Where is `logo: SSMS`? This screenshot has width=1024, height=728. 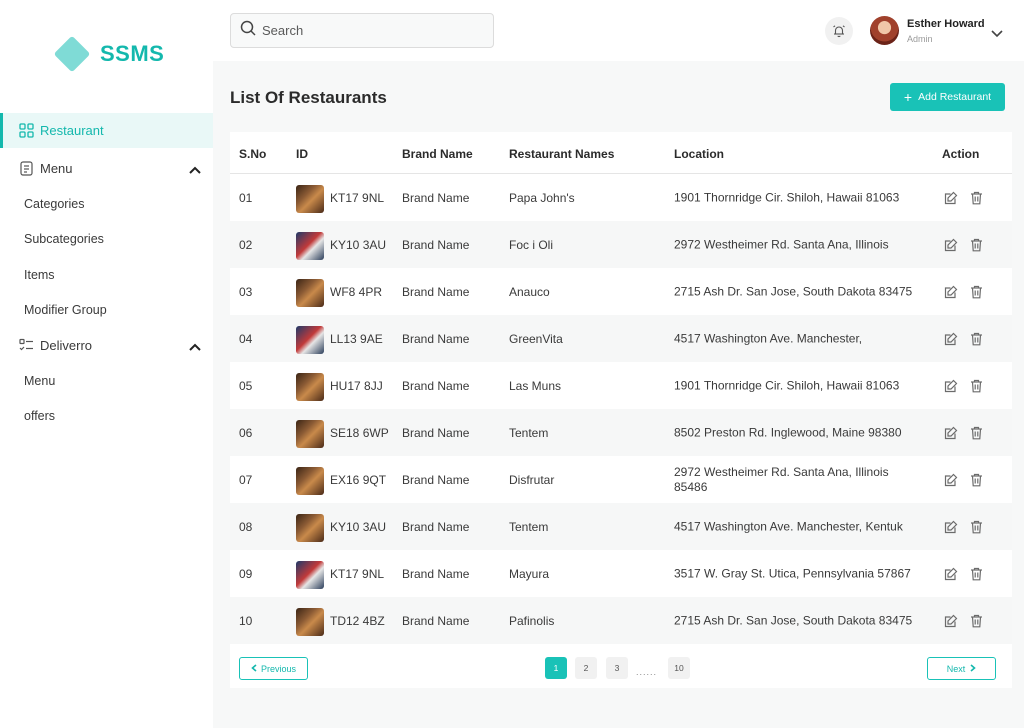 logo: SSMS is located at coordinates (108, 54).